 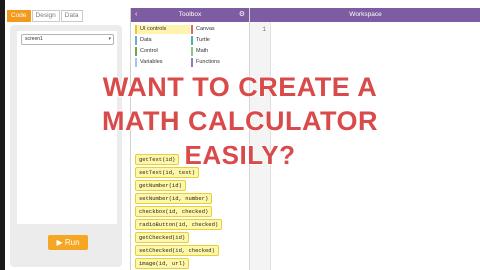 I want to click on chevron-down-icon: ▾, so click(x=109, y=39).